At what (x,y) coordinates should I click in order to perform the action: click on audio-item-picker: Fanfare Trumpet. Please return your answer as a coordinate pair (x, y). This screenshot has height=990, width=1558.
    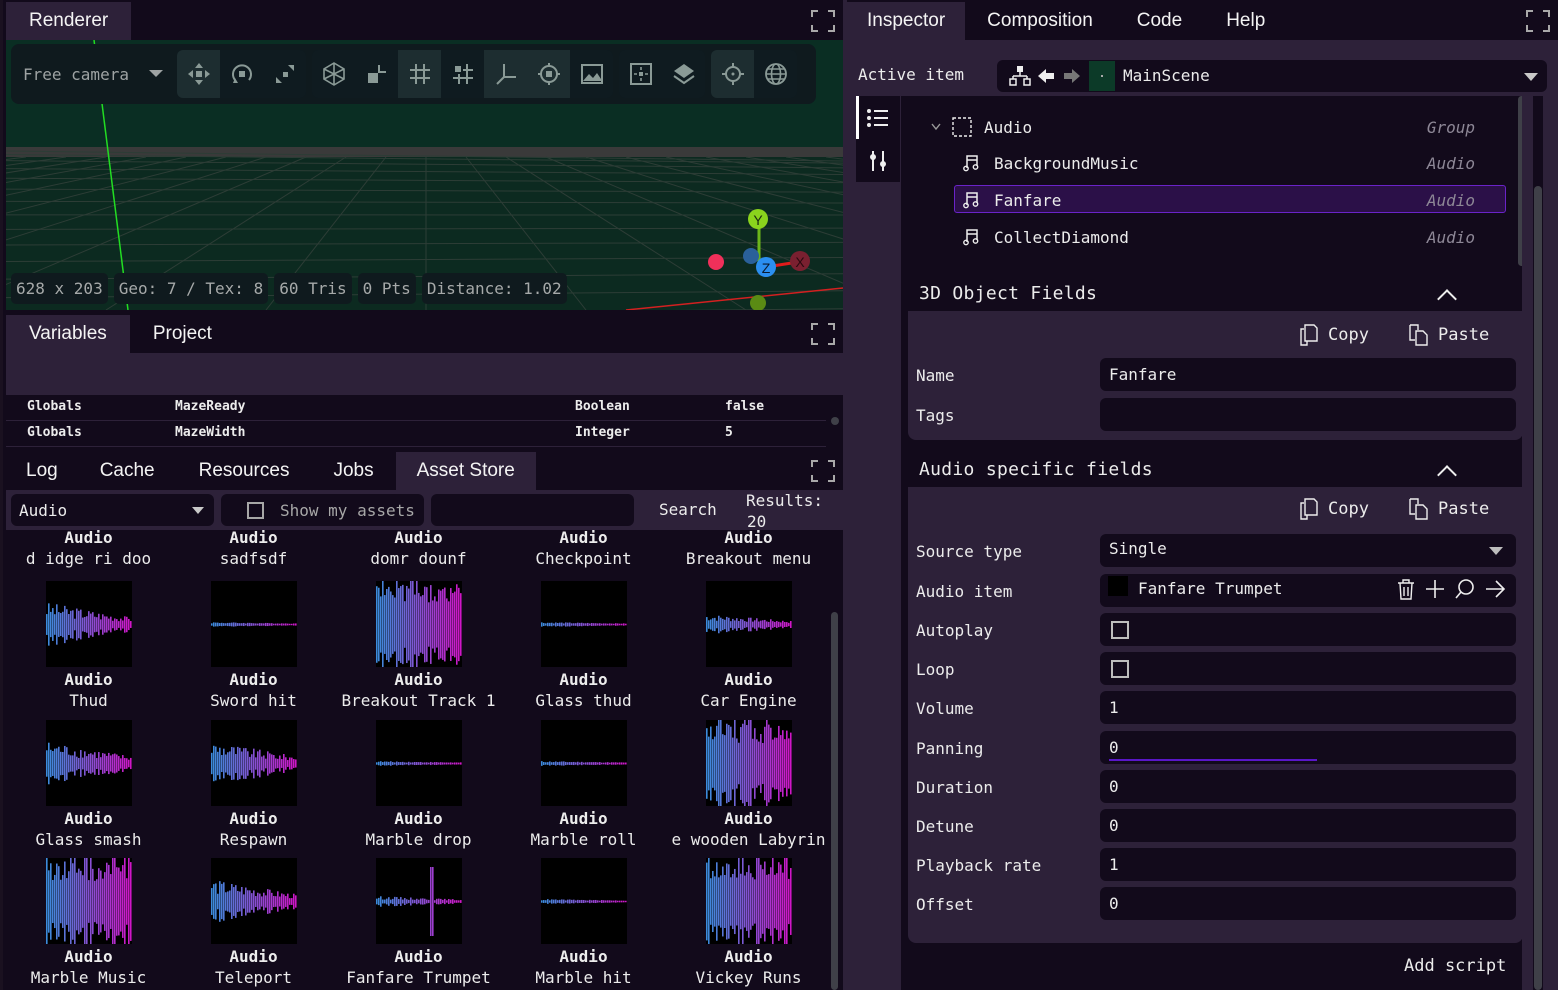
    Looking at the image, I should click on (1308, 590).